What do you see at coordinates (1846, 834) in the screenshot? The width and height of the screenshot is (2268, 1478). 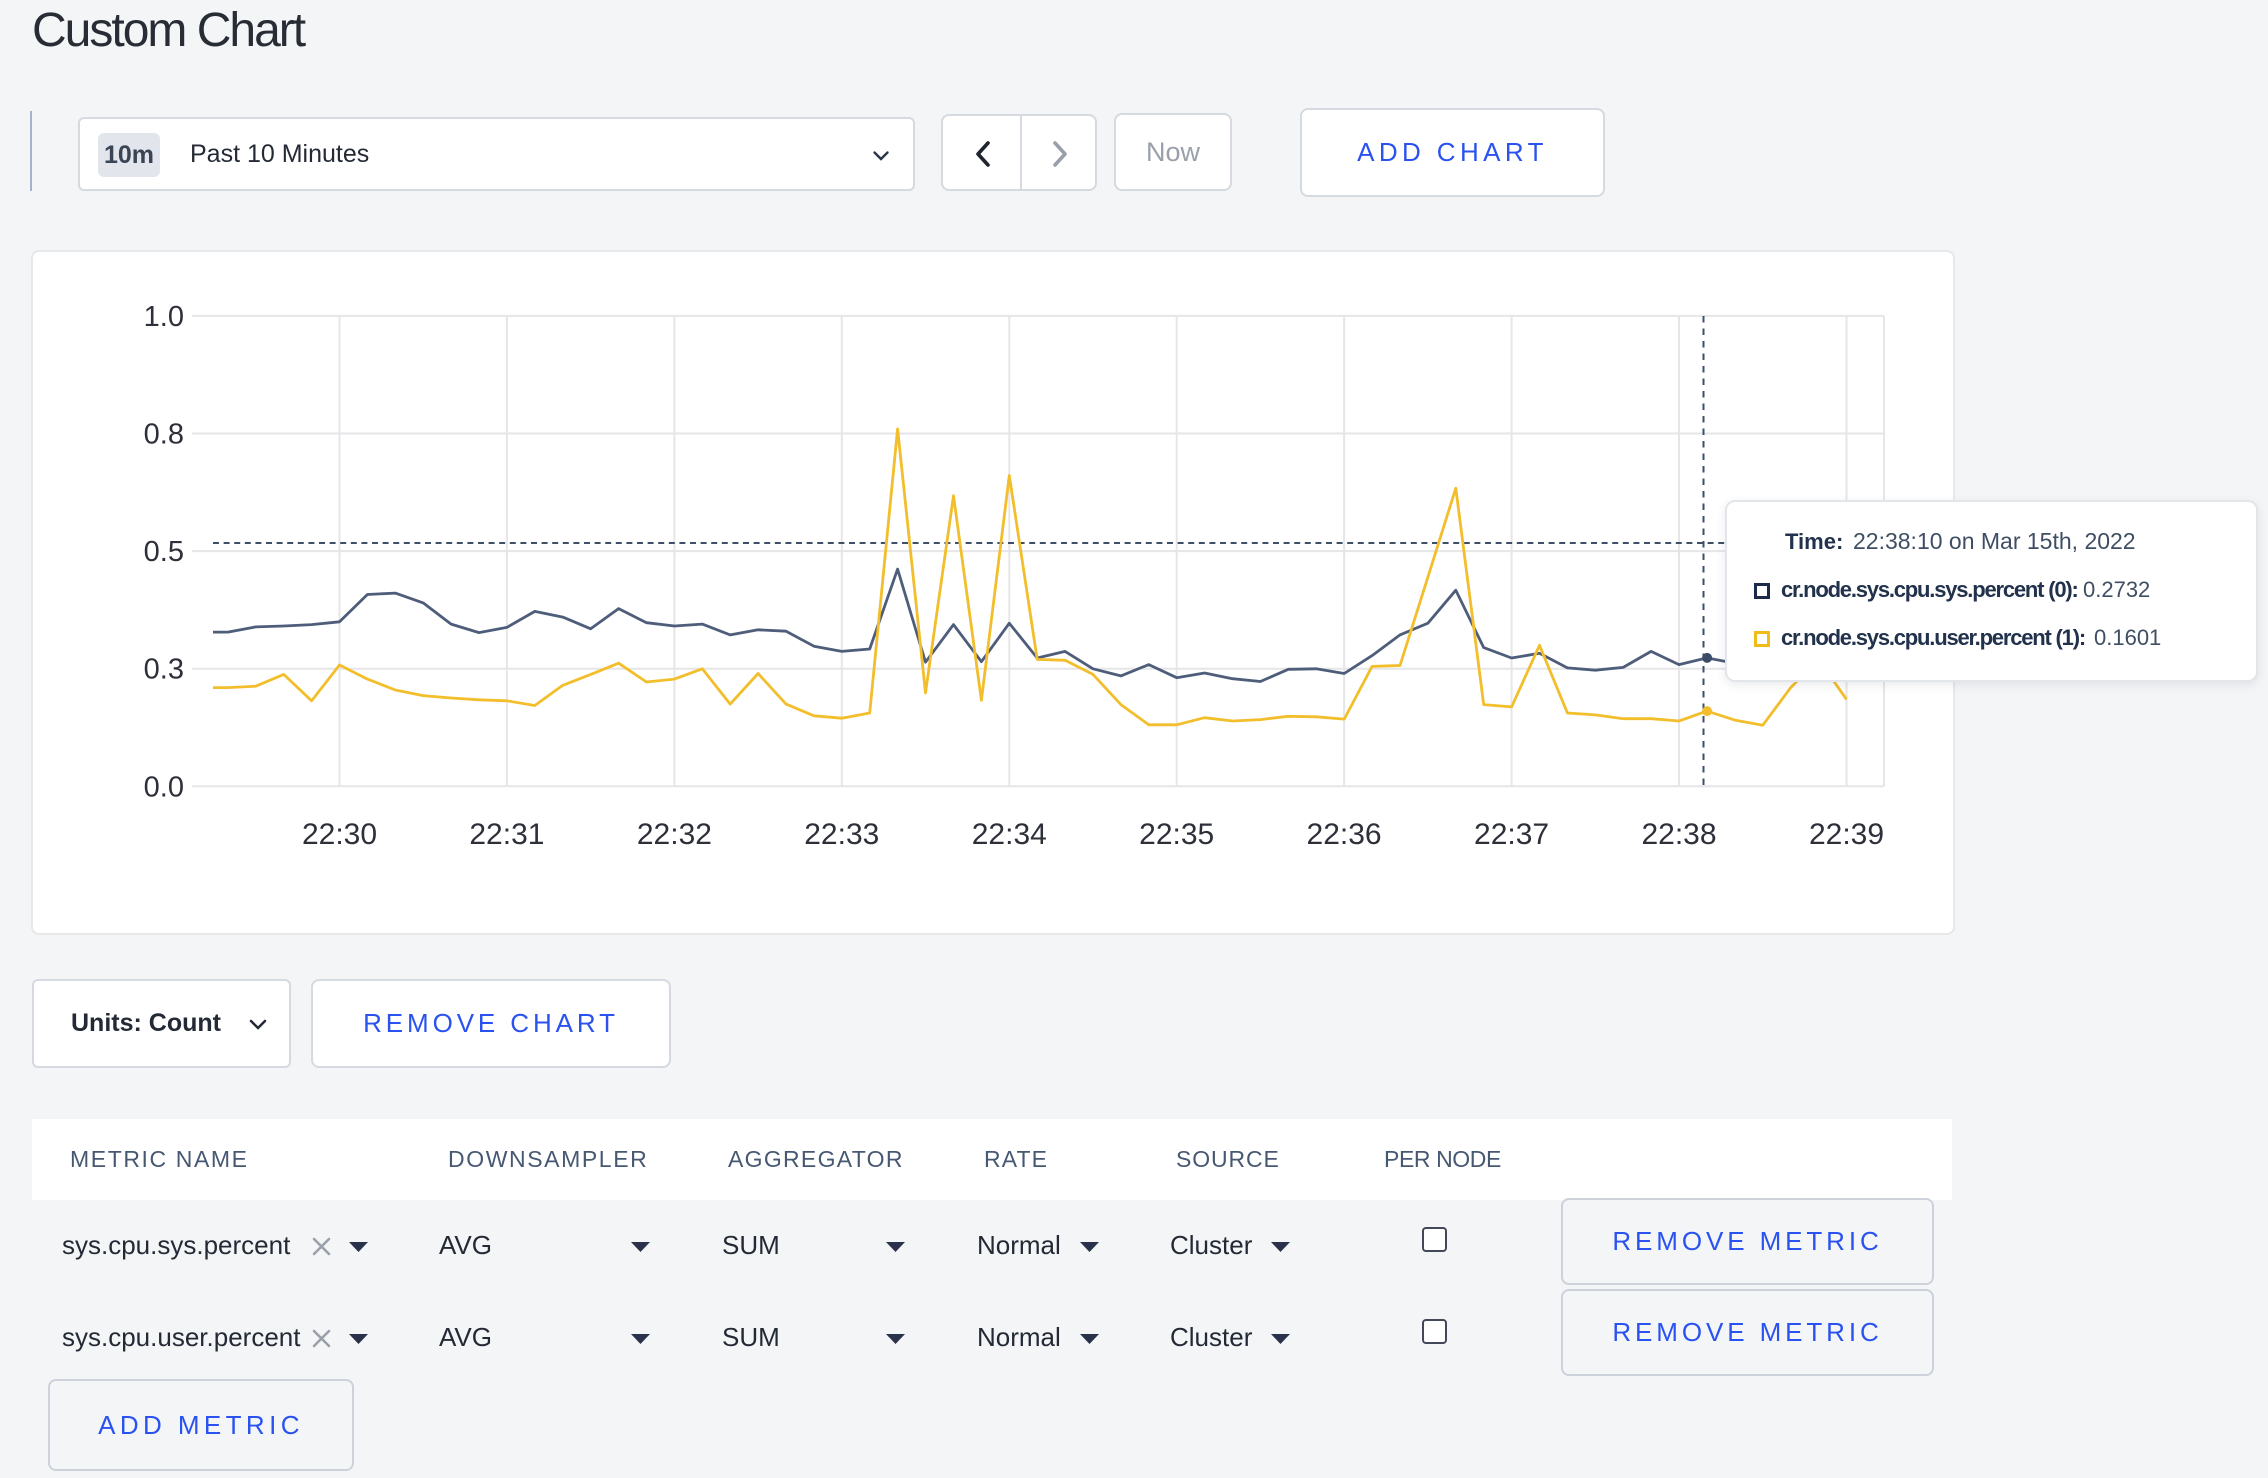 I see `svg-text: 22:39` at bounding box center [1846, 834].